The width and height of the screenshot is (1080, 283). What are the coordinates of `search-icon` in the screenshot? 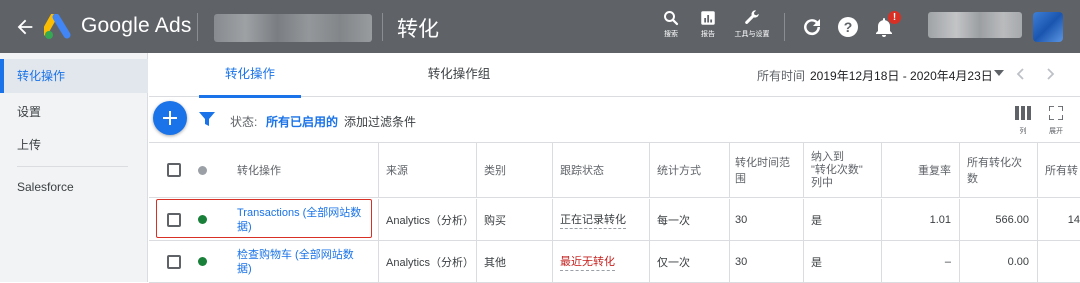 It's located at (671, 18).